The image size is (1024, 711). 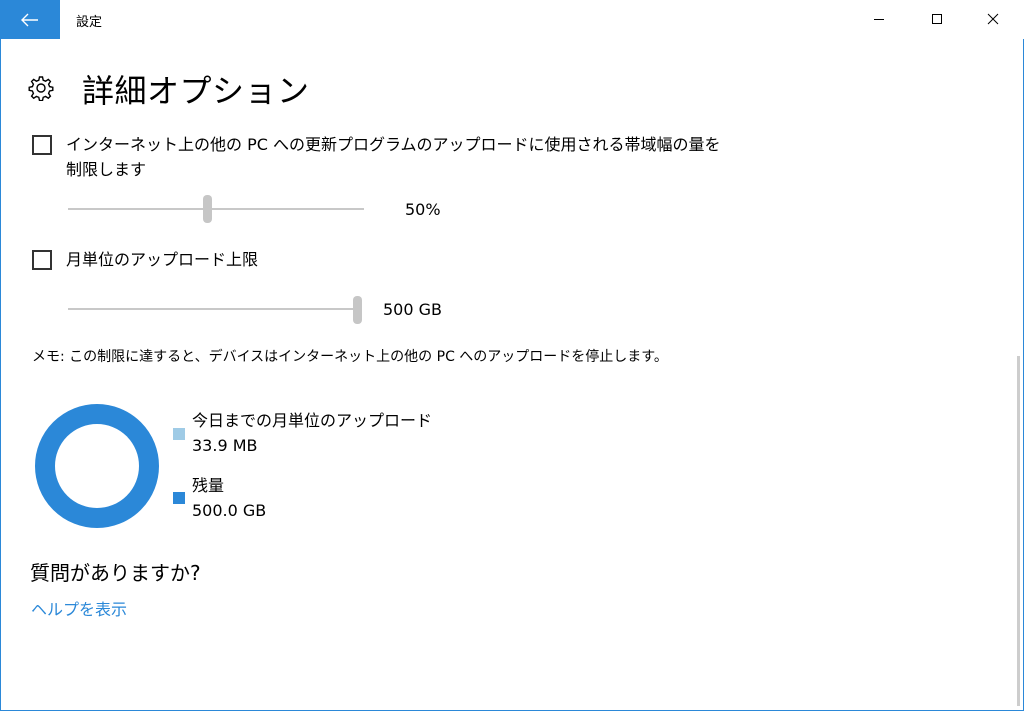 I want to click on uploaded-legend-label: 今日までの月単位のアップロード, so click(x=312, y=420).